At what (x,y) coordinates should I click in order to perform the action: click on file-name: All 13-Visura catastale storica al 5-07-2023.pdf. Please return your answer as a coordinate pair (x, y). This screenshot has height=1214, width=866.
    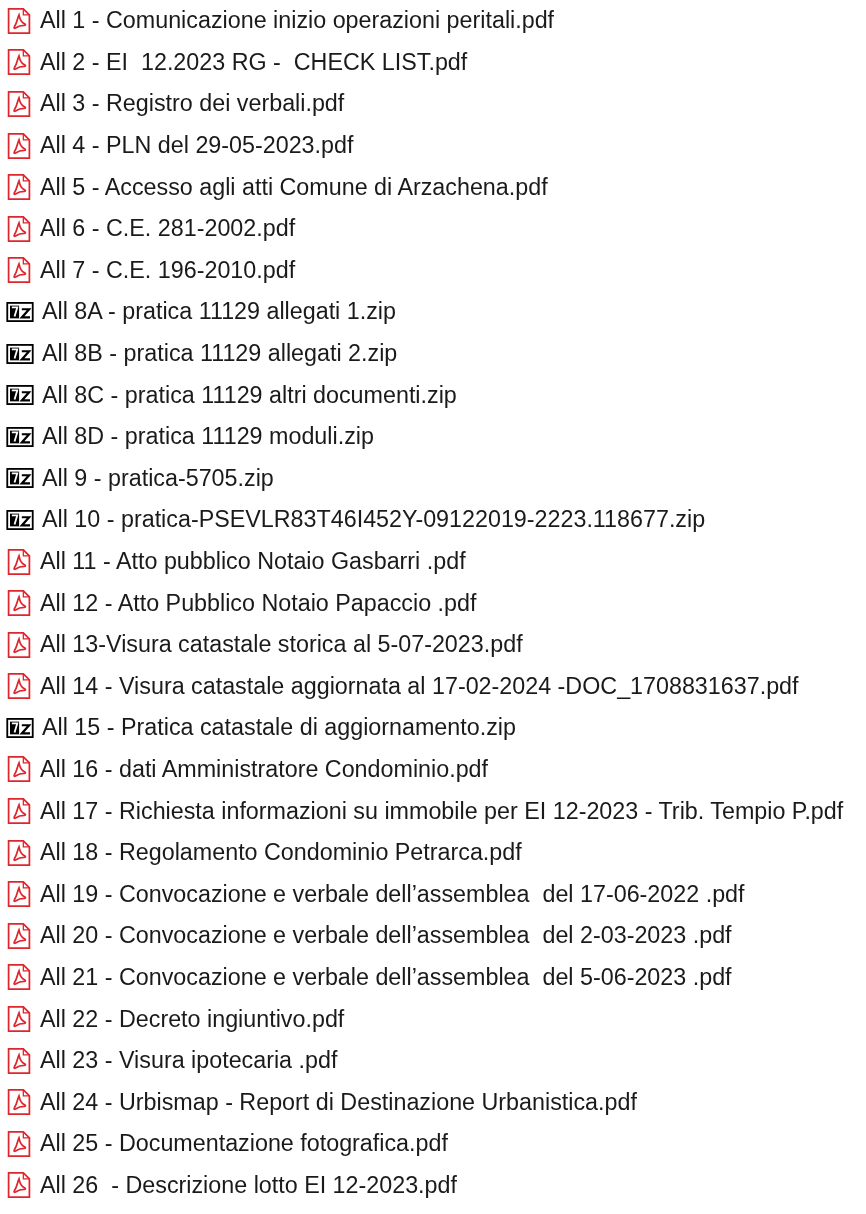
    Looking at the image, I should click on (281, 645).